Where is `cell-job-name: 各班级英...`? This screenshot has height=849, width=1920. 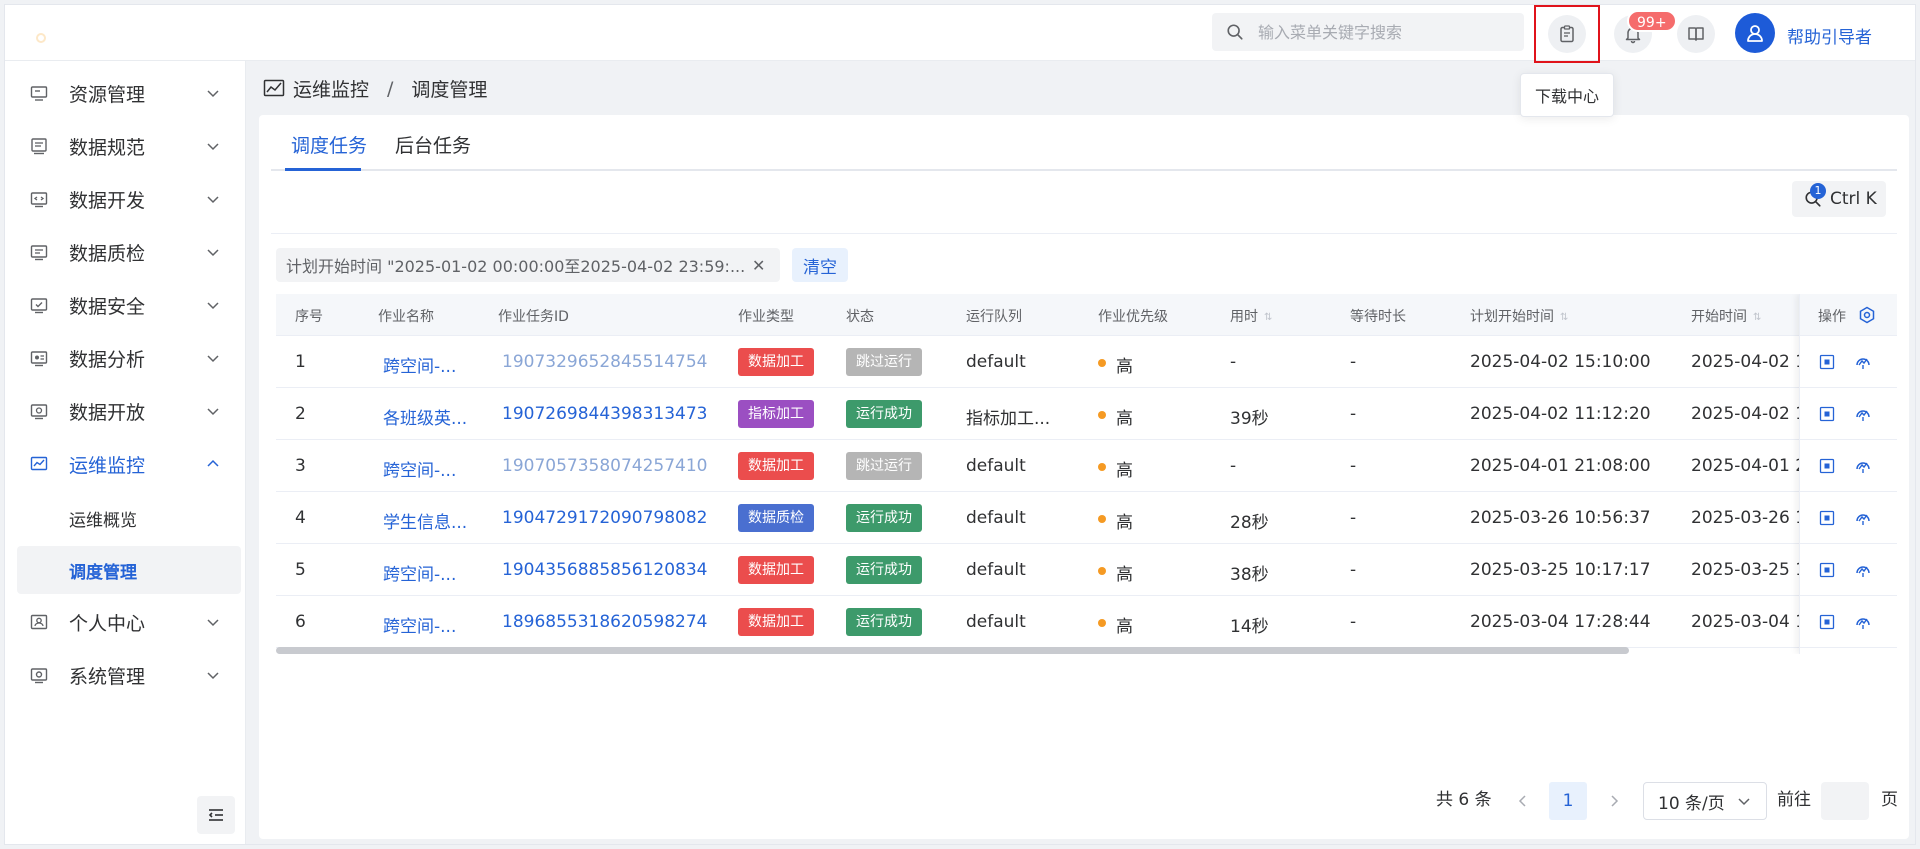
cell-job-name: 各班级英... is located at coordinates (425, 416).